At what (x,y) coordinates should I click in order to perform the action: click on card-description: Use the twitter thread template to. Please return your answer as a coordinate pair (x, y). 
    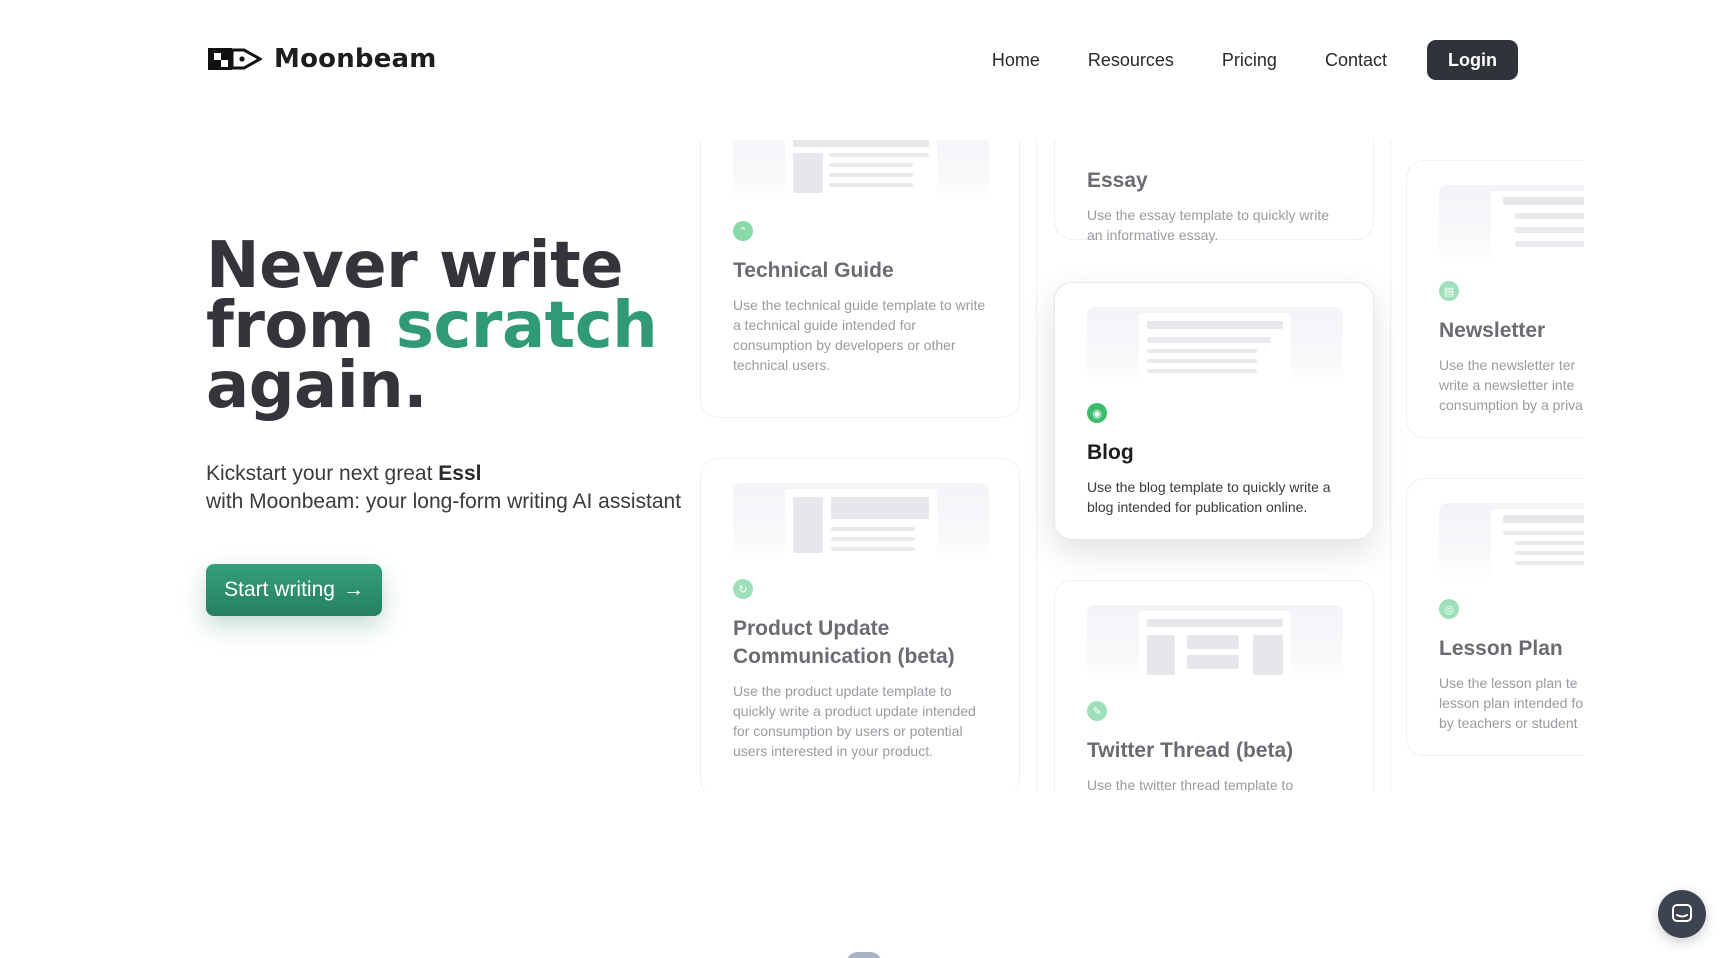
    Looking at the image, I should click on (1190, 784).